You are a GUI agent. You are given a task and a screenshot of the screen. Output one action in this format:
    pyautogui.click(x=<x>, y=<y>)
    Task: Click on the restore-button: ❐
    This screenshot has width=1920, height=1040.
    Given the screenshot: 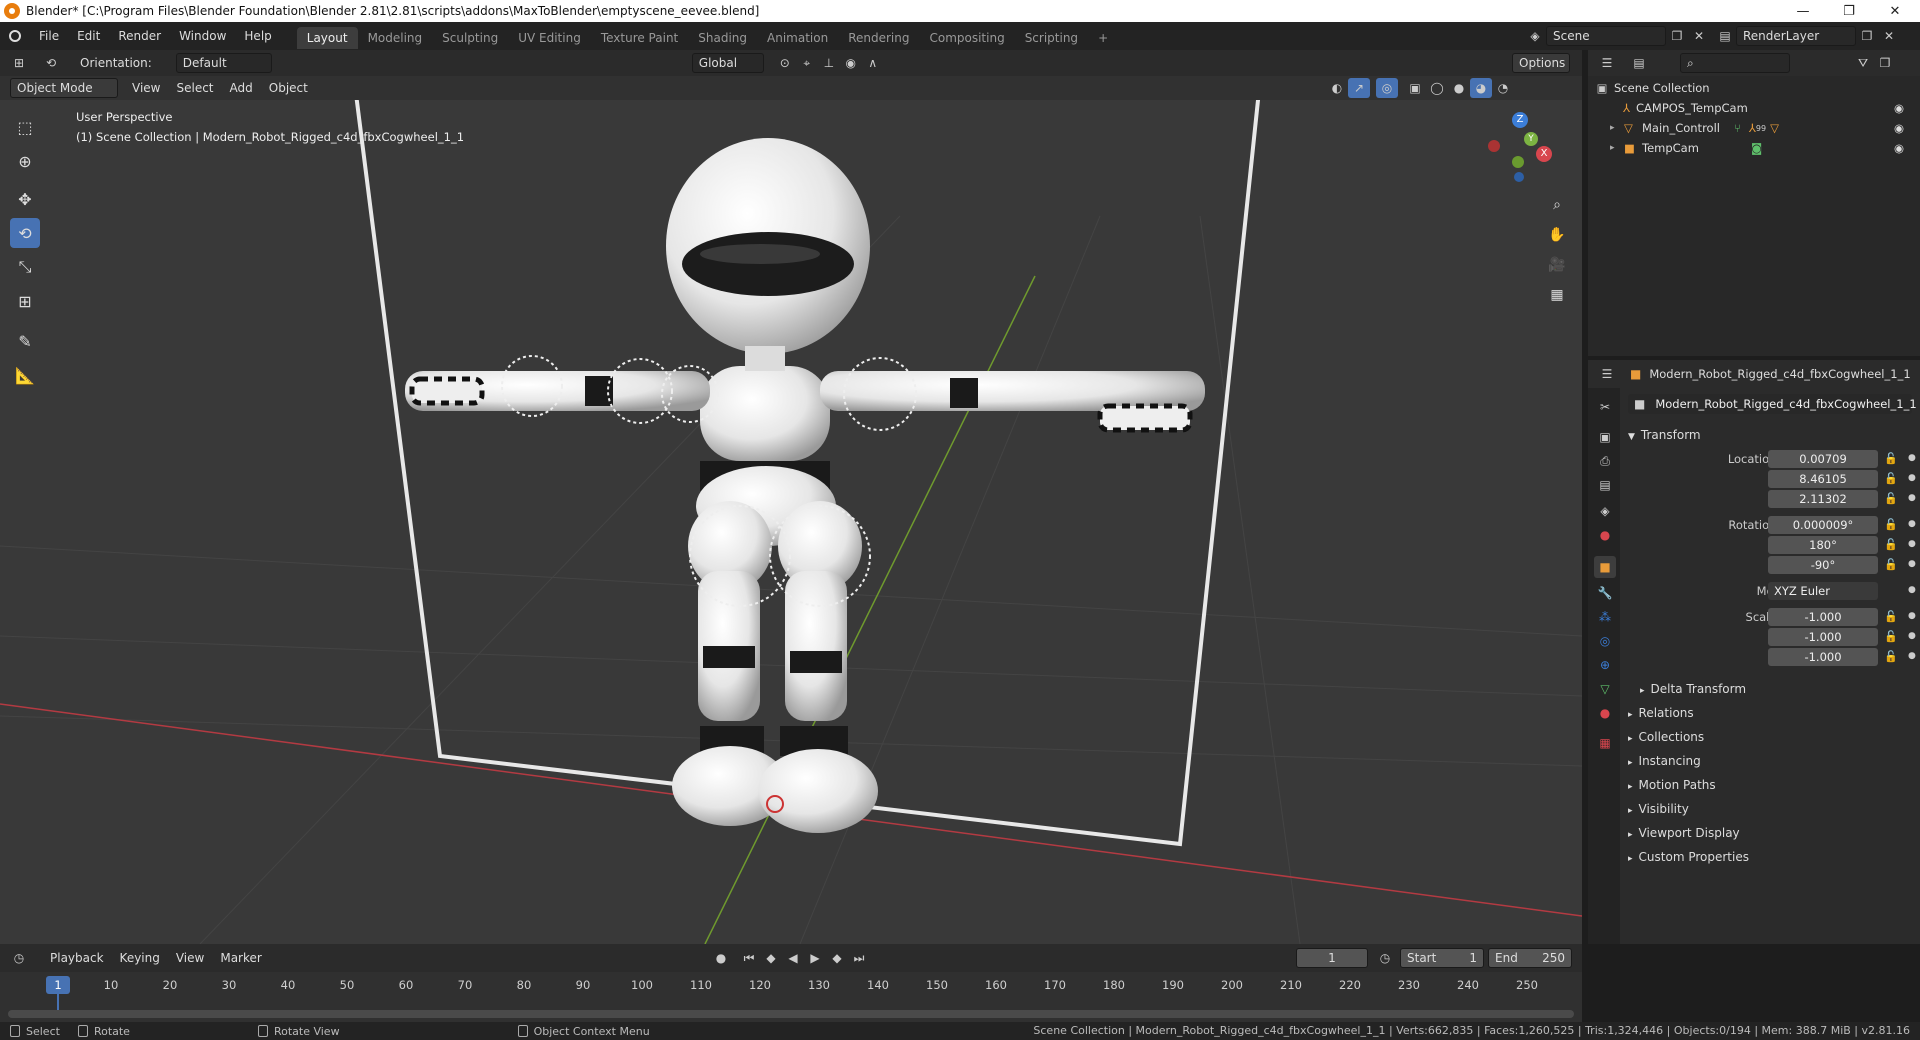 What is the action you would take?
    pyautogui.click(x=1849, y=11)
    